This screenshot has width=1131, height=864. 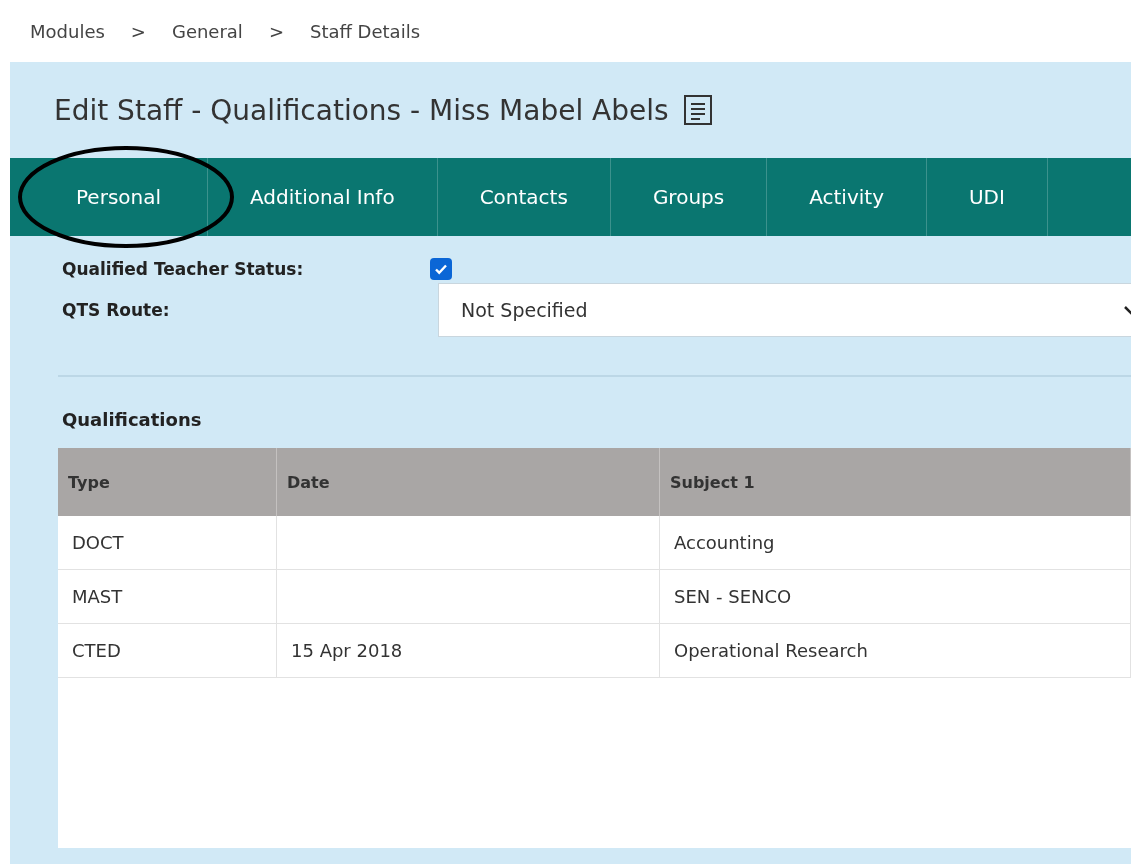 I want to click on field-label: Qualified Teacher Status:, so click(x=183, y=269).